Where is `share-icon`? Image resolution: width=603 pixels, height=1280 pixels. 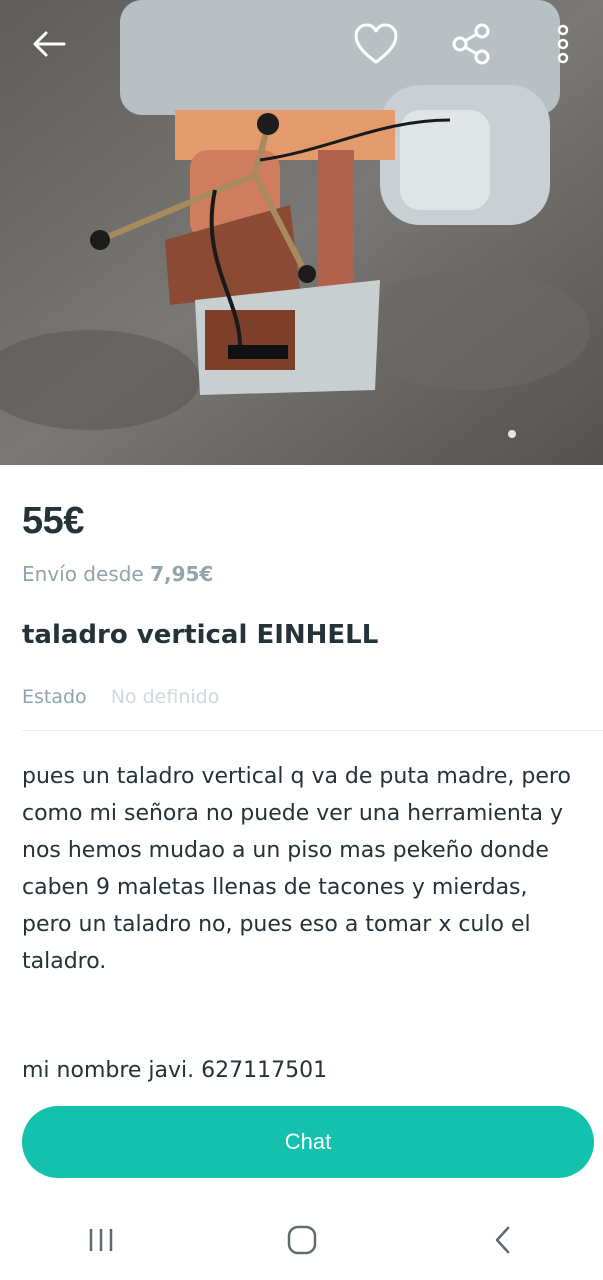 share-icon is located at coordinates (471, 44).